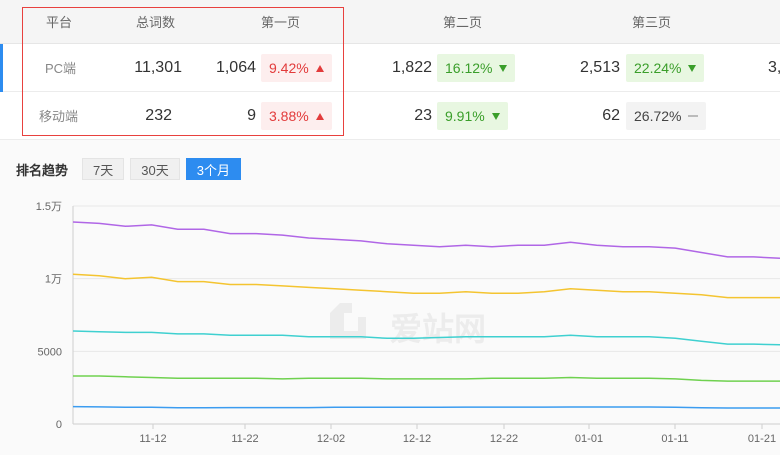  What do you see at coordinates (59, 425) in the screenshot?
I see `y-tick-label: 0` at bounding box center [59, 425].